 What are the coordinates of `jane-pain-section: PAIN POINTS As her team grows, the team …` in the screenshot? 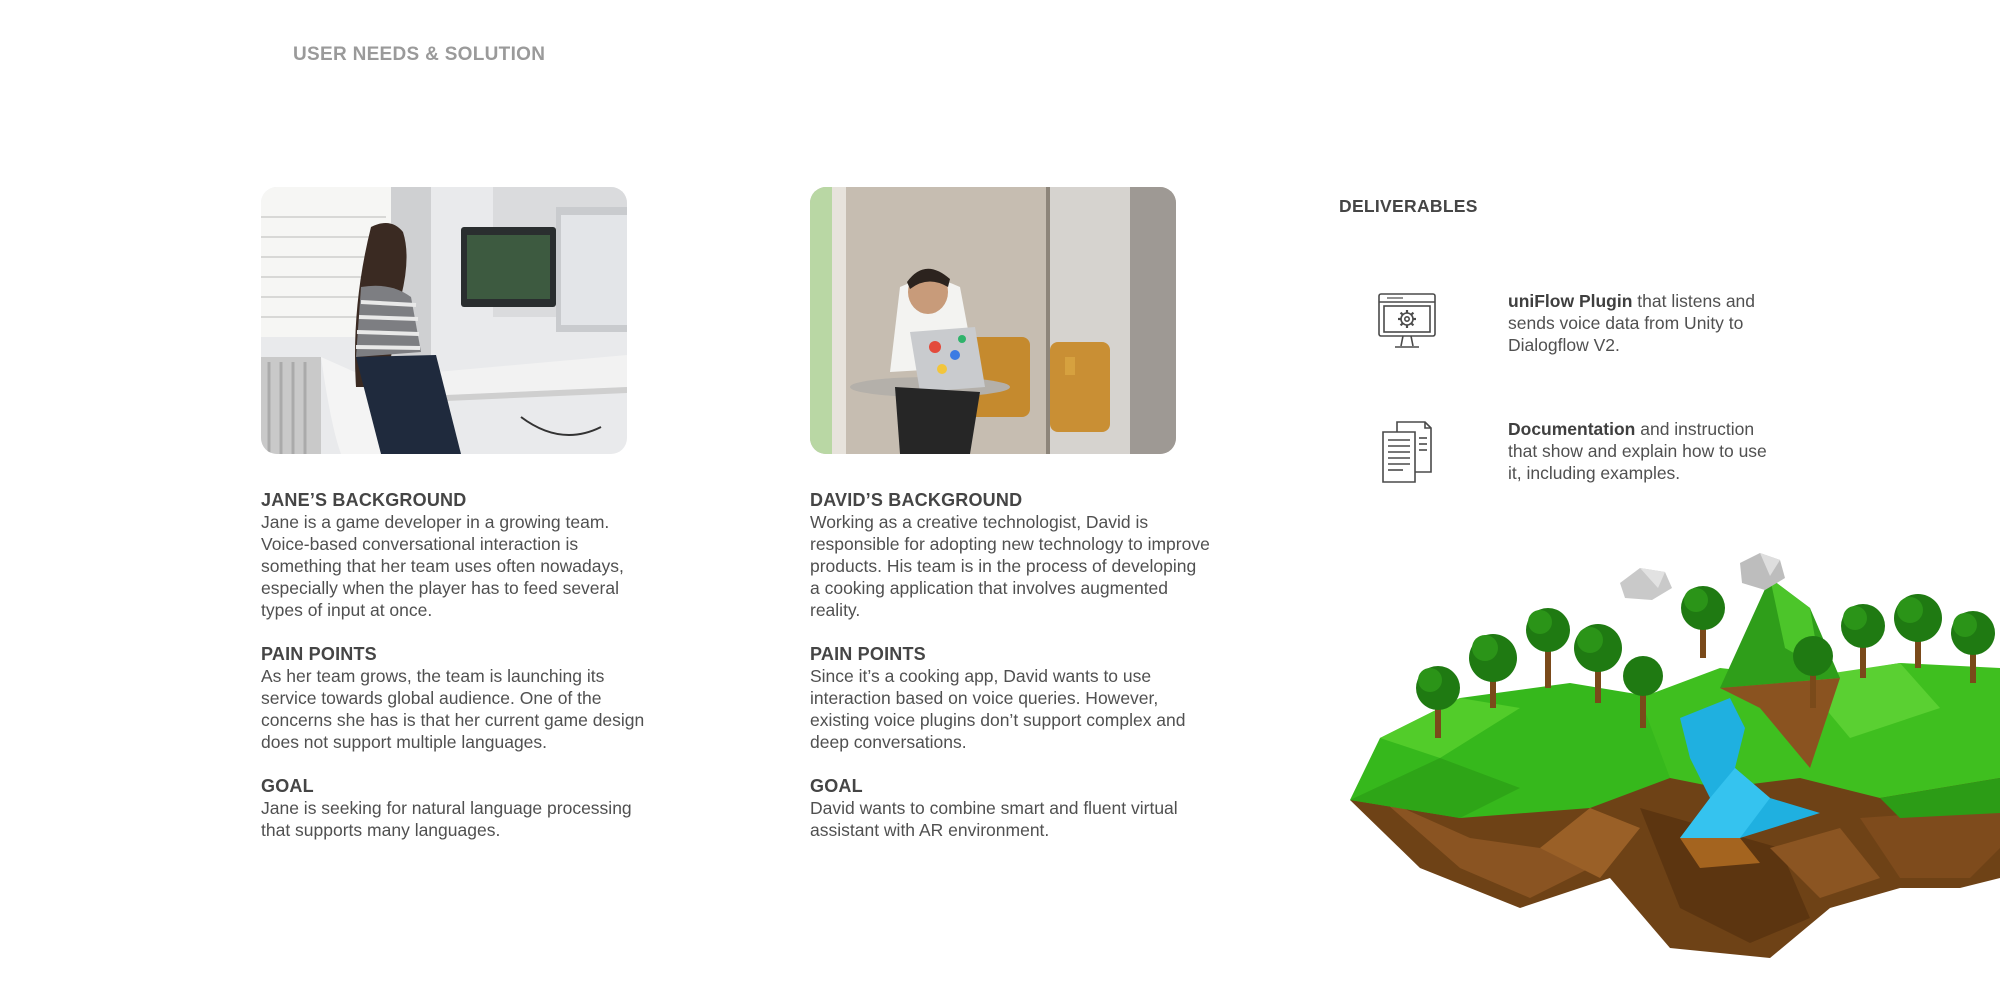 It's located at (461, 698).